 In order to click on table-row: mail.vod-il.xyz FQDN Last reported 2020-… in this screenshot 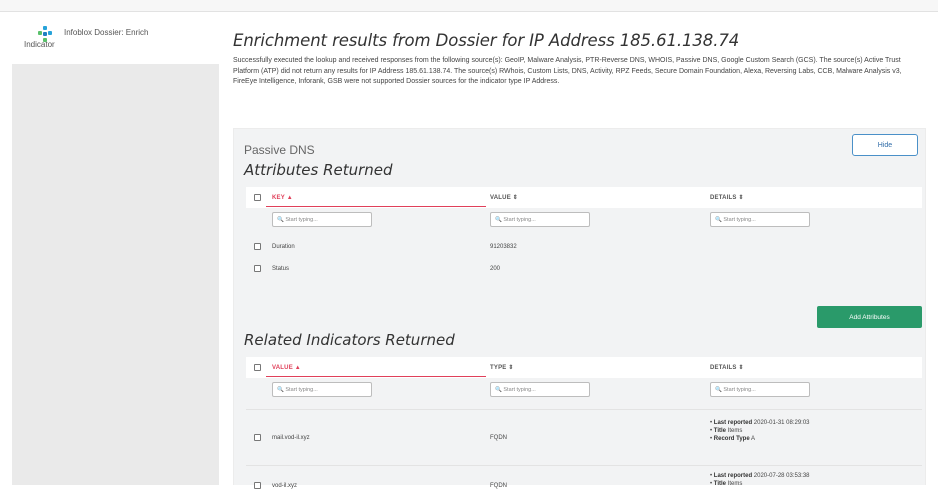, I will do `click(584, 438)`.